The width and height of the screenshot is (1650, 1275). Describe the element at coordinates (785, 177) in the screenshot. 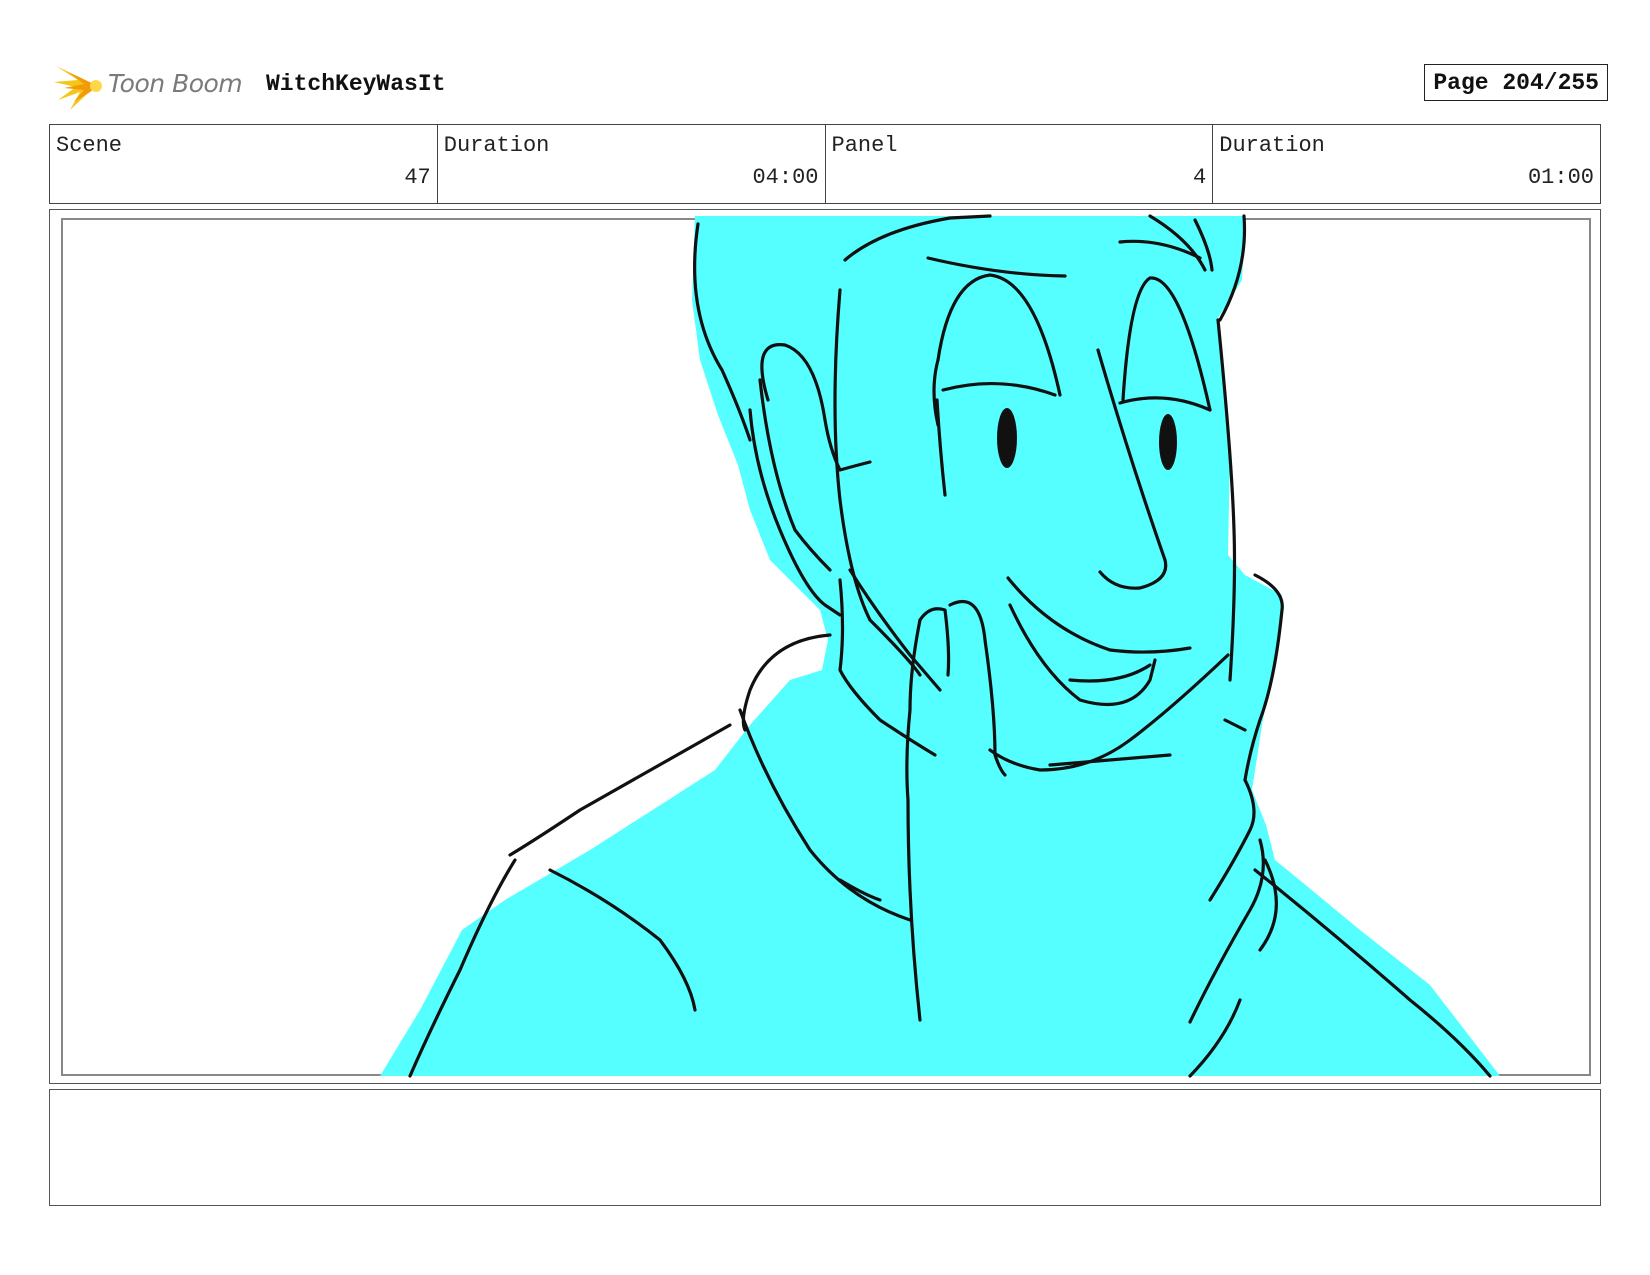

I see `scene-duration-value: 04:00` at that location.